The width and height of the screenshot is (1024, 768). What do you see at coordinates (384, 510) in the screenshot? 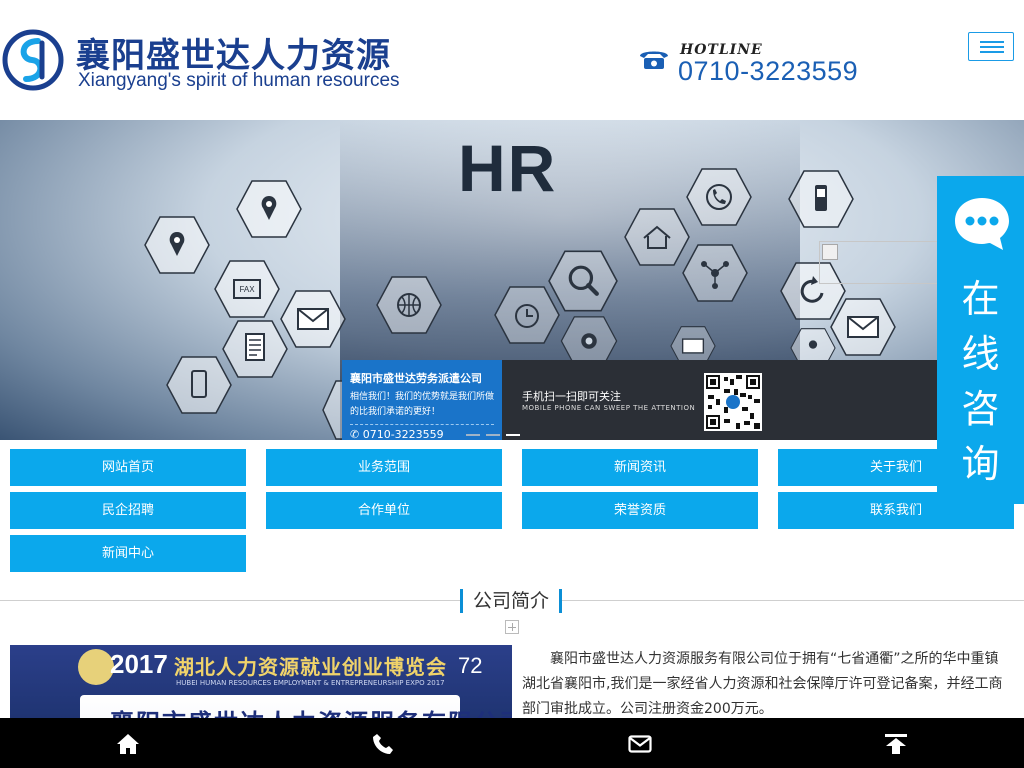
I see `nav-partners: 合作单位` at bounding box center [384, 510].